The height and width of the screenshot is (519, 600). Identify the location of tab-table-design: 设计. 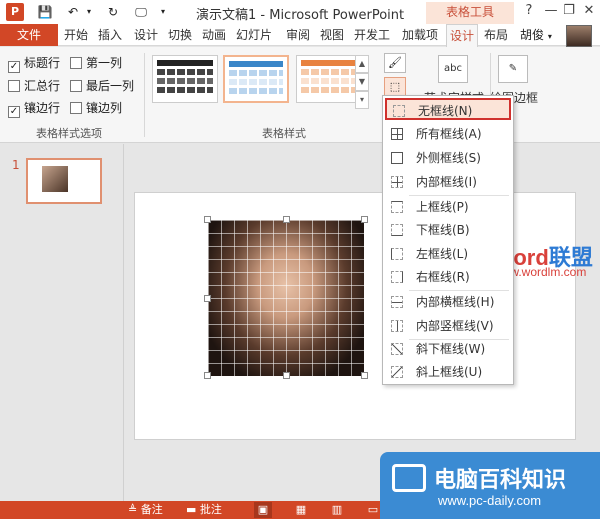
(462, 35).